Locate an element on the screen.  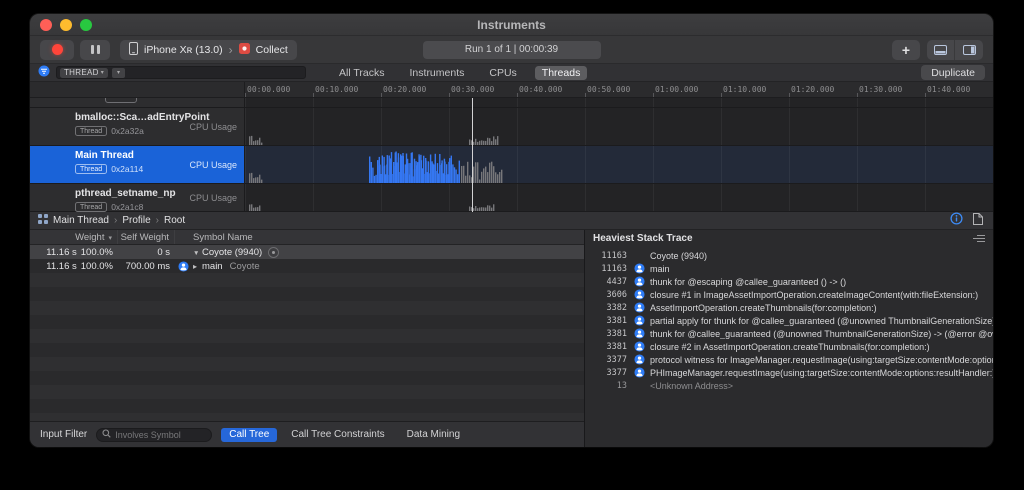
ruler-tick-label: 01:20.000 is located at coordinates (813, 89).